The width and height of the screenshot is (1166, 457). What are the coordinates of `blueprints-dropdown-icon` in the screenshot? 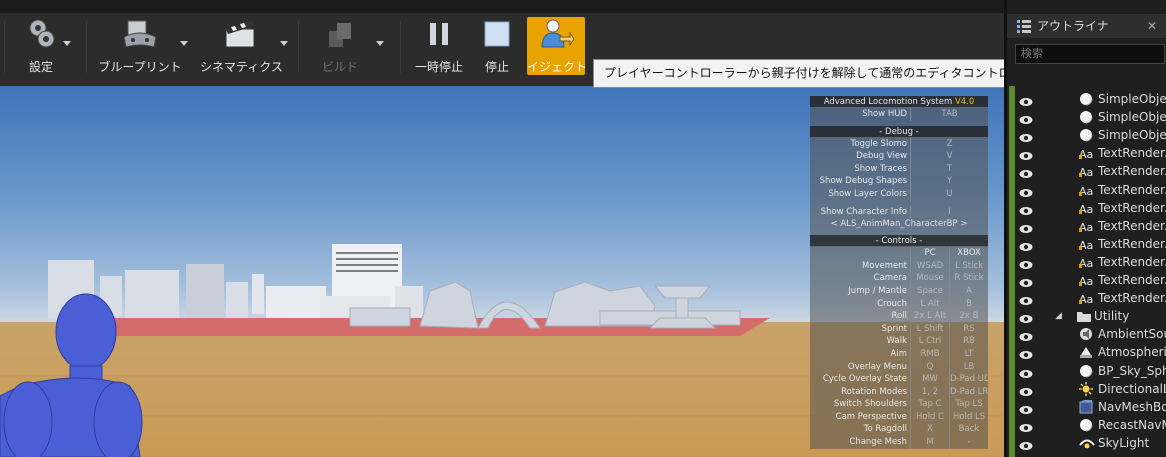 It's located at (184, 43).